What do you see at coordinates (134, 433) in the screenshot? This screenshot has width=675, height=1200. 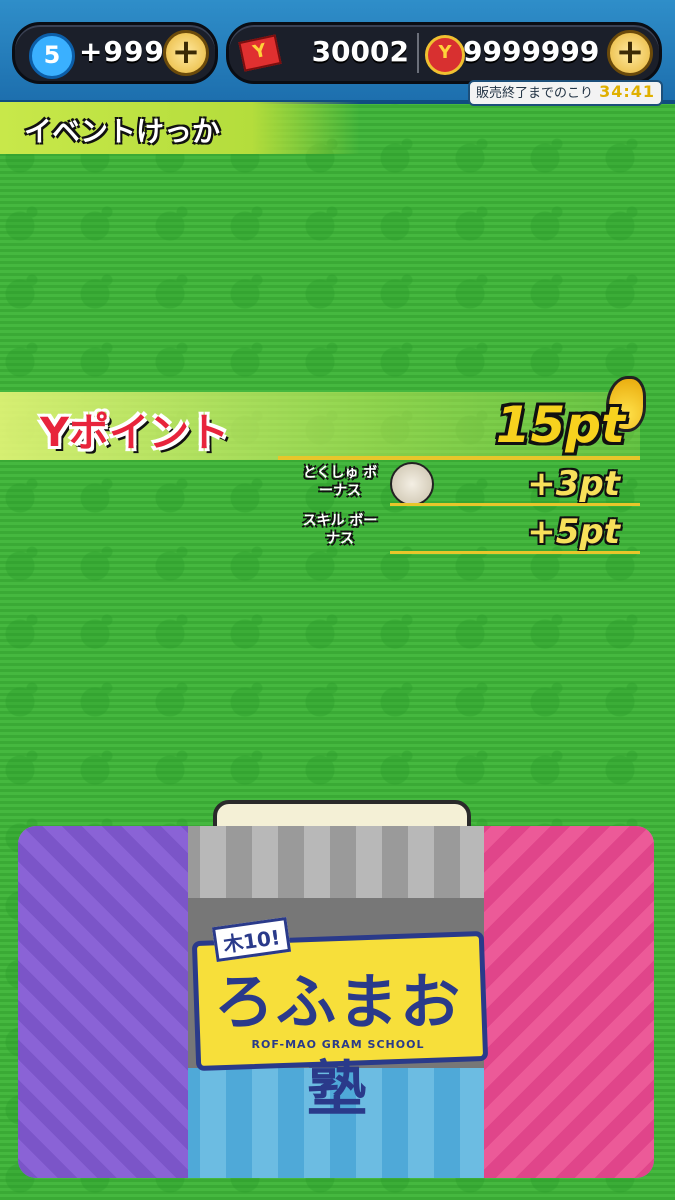 I see `points-label: Yポイント` at bounding box center [134, 433].